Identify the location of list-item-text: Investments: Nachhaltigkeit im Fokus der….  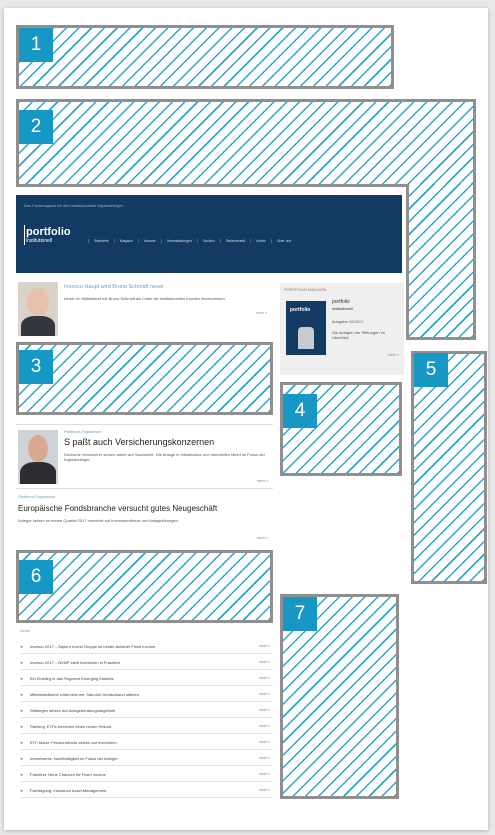
(74, 758).